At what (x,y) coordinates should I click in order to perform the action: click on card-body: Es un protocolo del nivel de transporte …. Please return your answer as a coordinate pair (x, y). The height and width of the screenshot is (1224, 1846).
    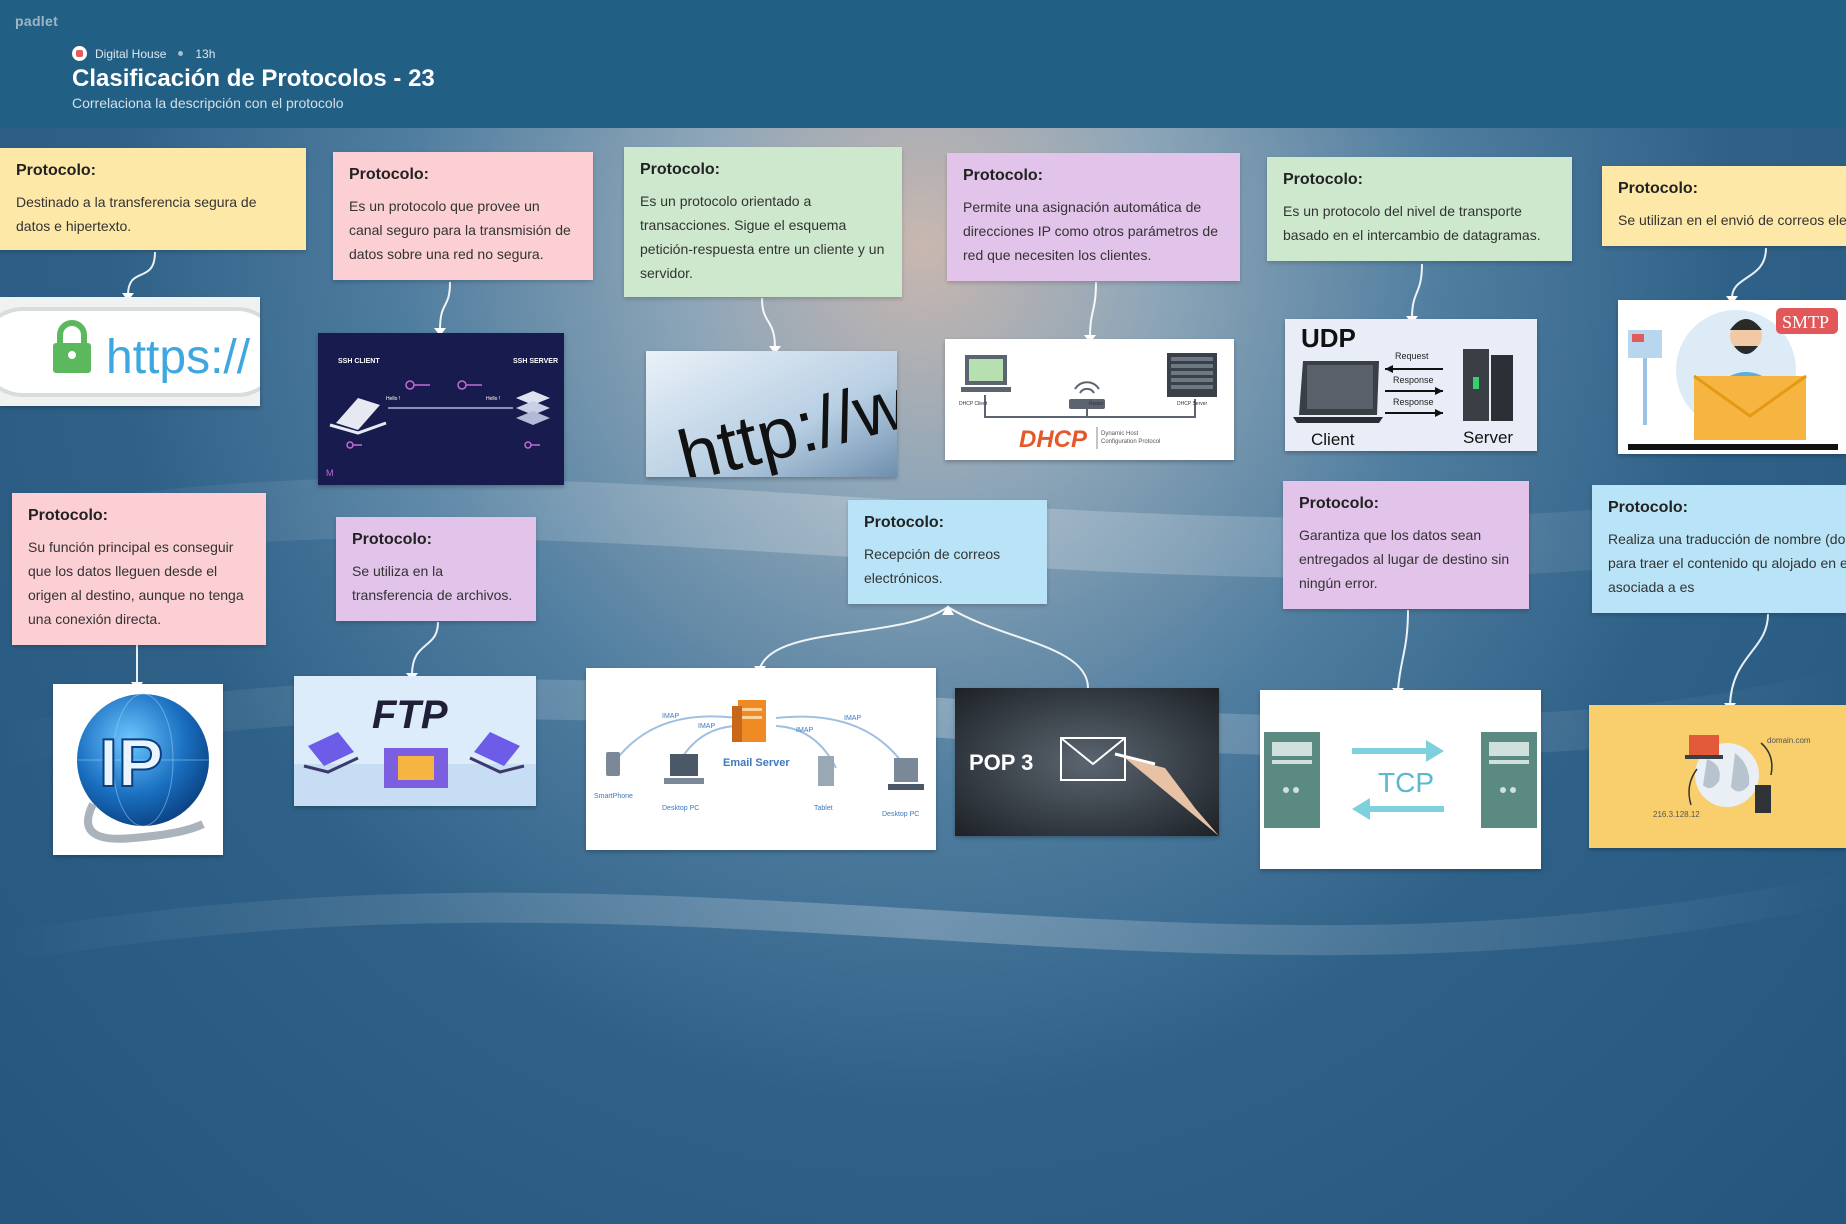
    Looking at the image, I should click on (1412, 223).